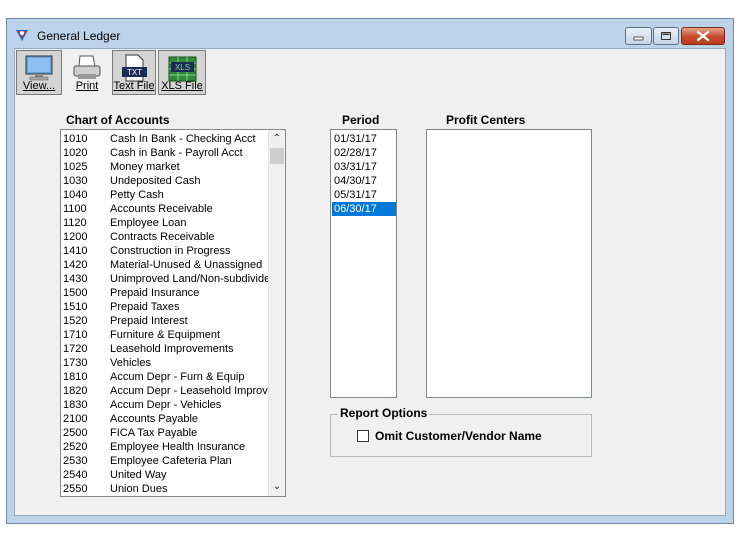 Image resolution: width=740 pixels, height=540 pixels. I want to click on profit-centers-list, so click(509, 263).